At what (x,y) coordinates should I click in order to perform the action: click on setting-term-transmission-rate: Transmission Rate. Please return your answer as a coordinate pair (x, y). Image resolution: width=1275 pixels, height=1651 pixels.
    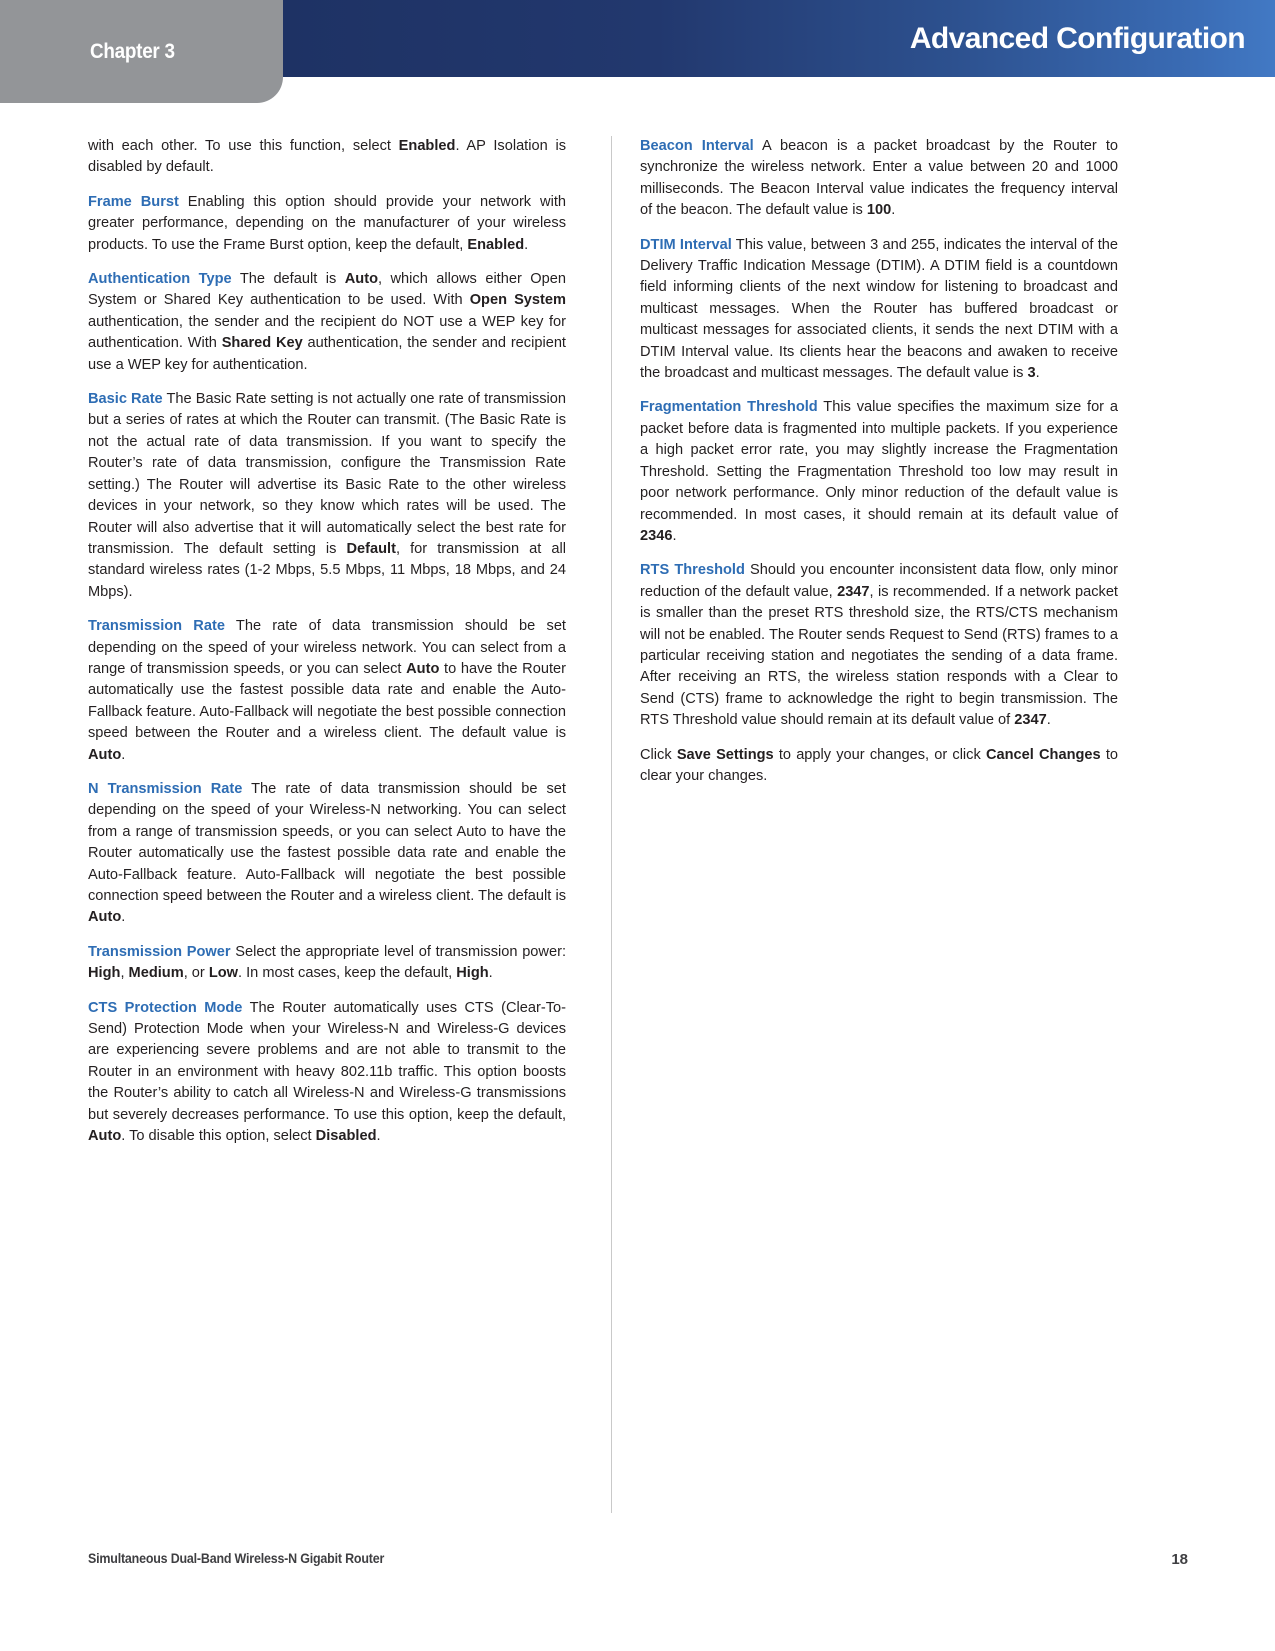
    Looking at the image, I should click on (156, 626).